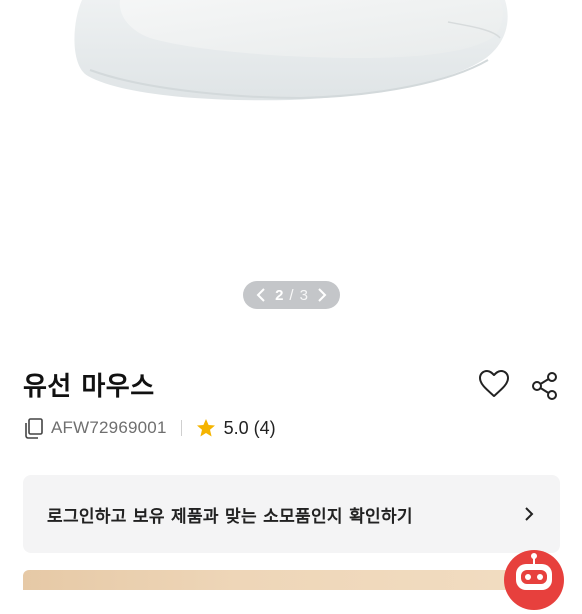 The width and height of the screenshot is (582, 614). What do you see at coordinates (230, 516) in the screenshot?
I see `login-banner-text: 로그인하고 보유 제품과 맞는 소모품인지 확인하기` at bounding box center [230, 516].